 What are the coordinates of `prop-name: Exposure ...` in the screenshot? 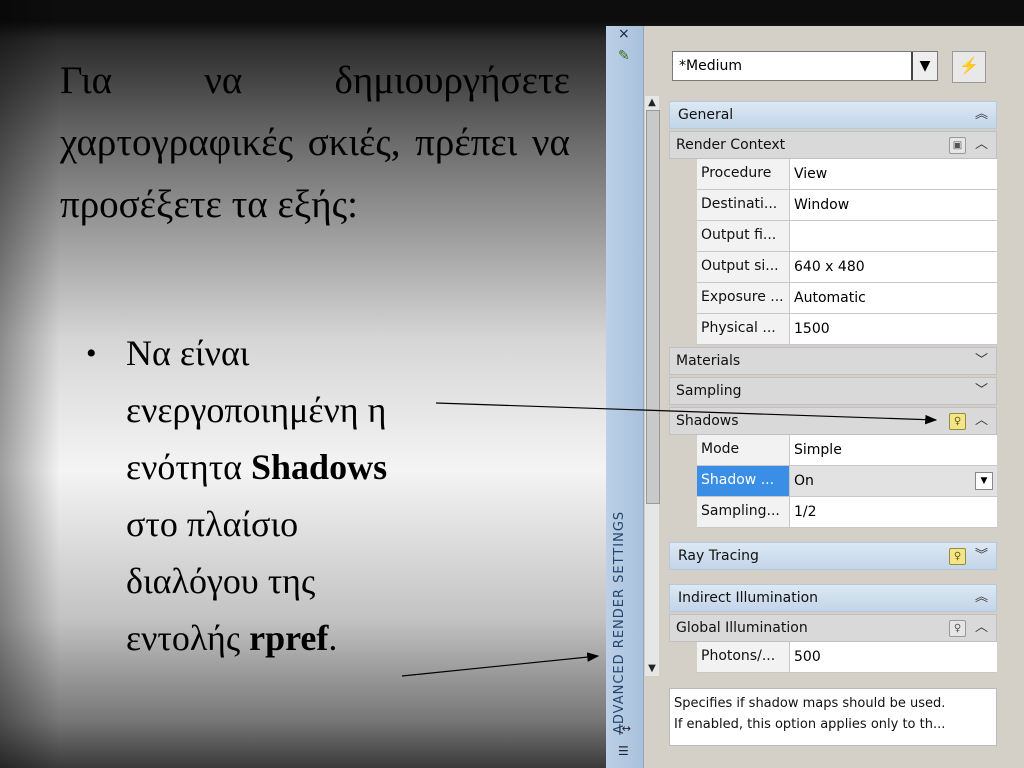 It's located at (743, 298).